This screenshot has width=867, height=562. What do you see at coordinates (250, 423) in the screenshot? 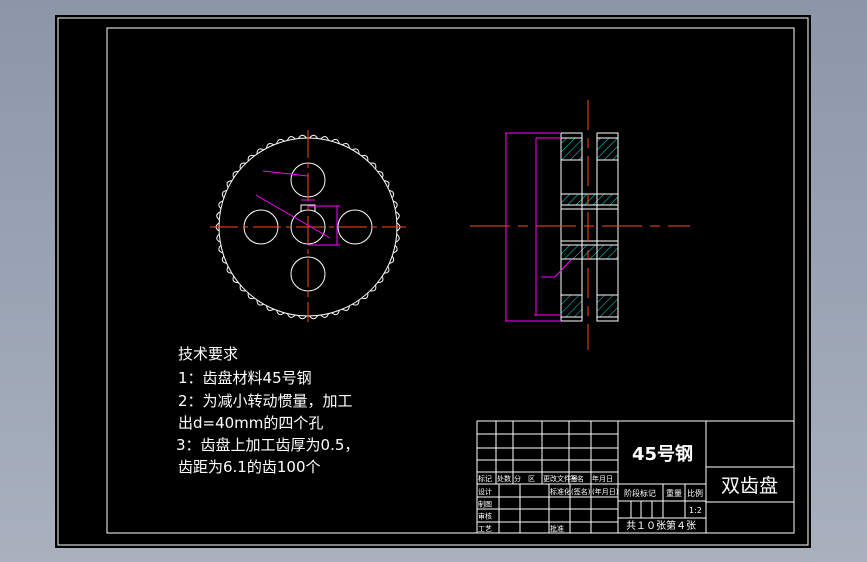
I see `tech-line: 出d=40mm的四个孔` at bounding box center [250, 423].